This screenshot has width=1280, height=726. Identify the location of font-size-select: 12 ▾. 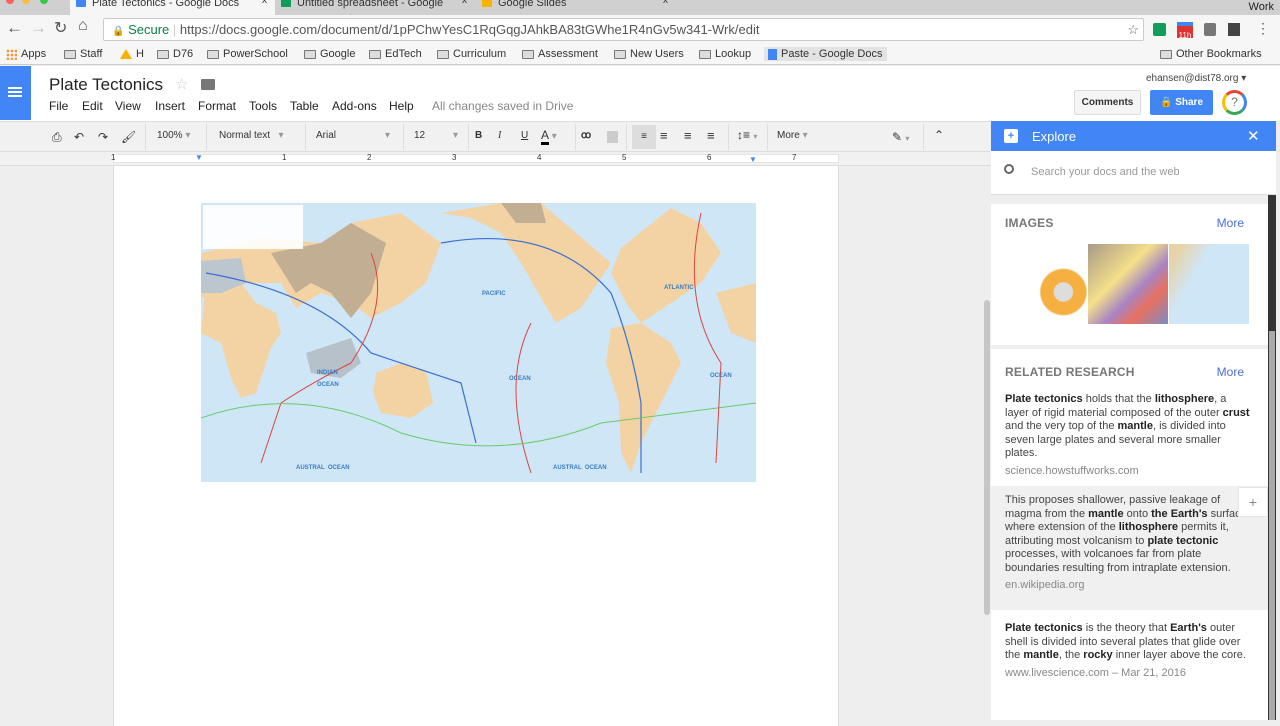
(436, 135).